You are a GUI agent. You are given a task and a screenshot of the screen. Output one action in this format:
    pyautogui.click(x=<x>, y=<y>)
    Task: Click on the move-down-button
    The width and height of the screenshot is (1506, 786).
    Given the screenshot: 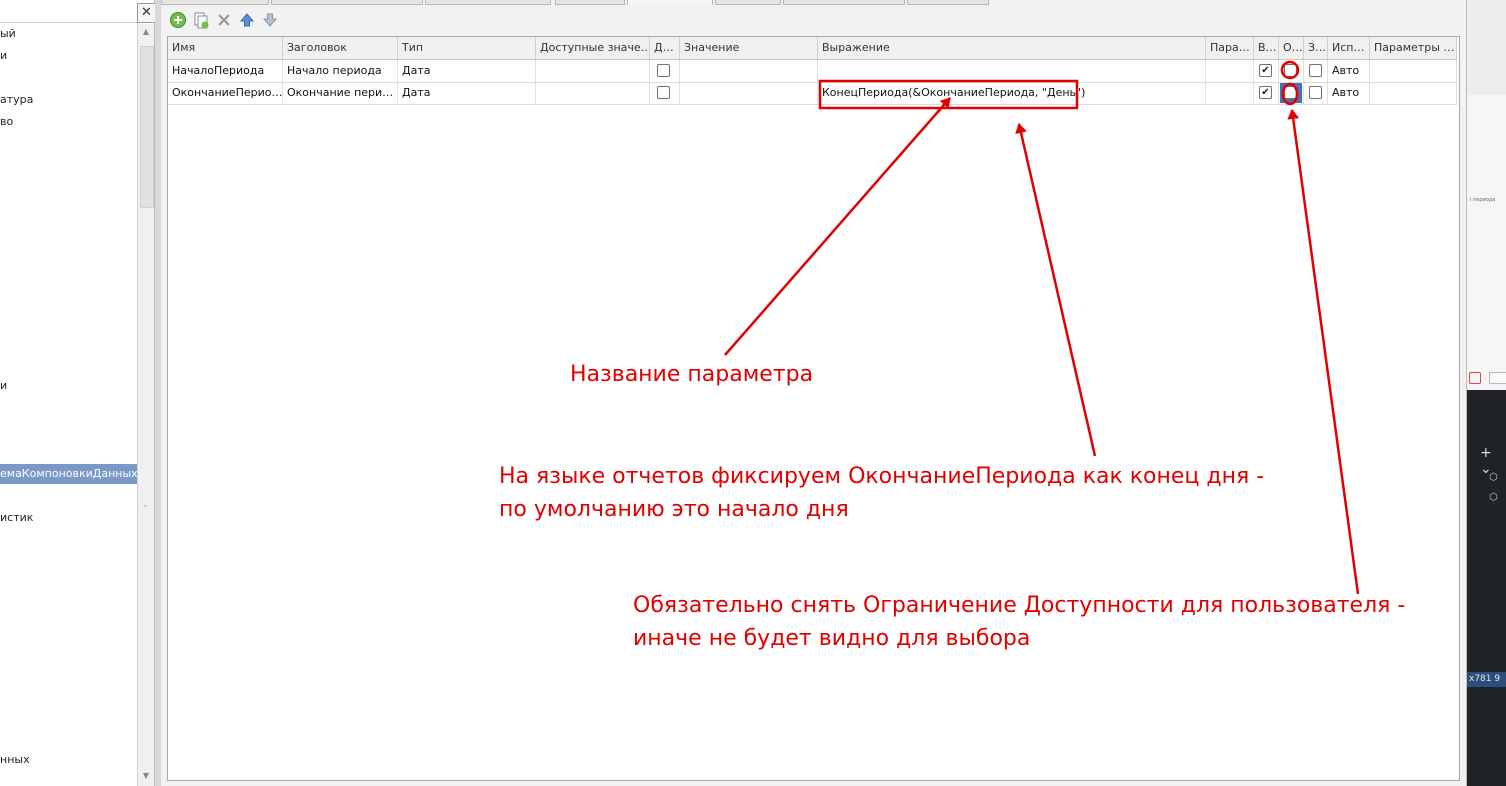 What is the action you would take?
    pyautogui.click(x=271, y=21)
    